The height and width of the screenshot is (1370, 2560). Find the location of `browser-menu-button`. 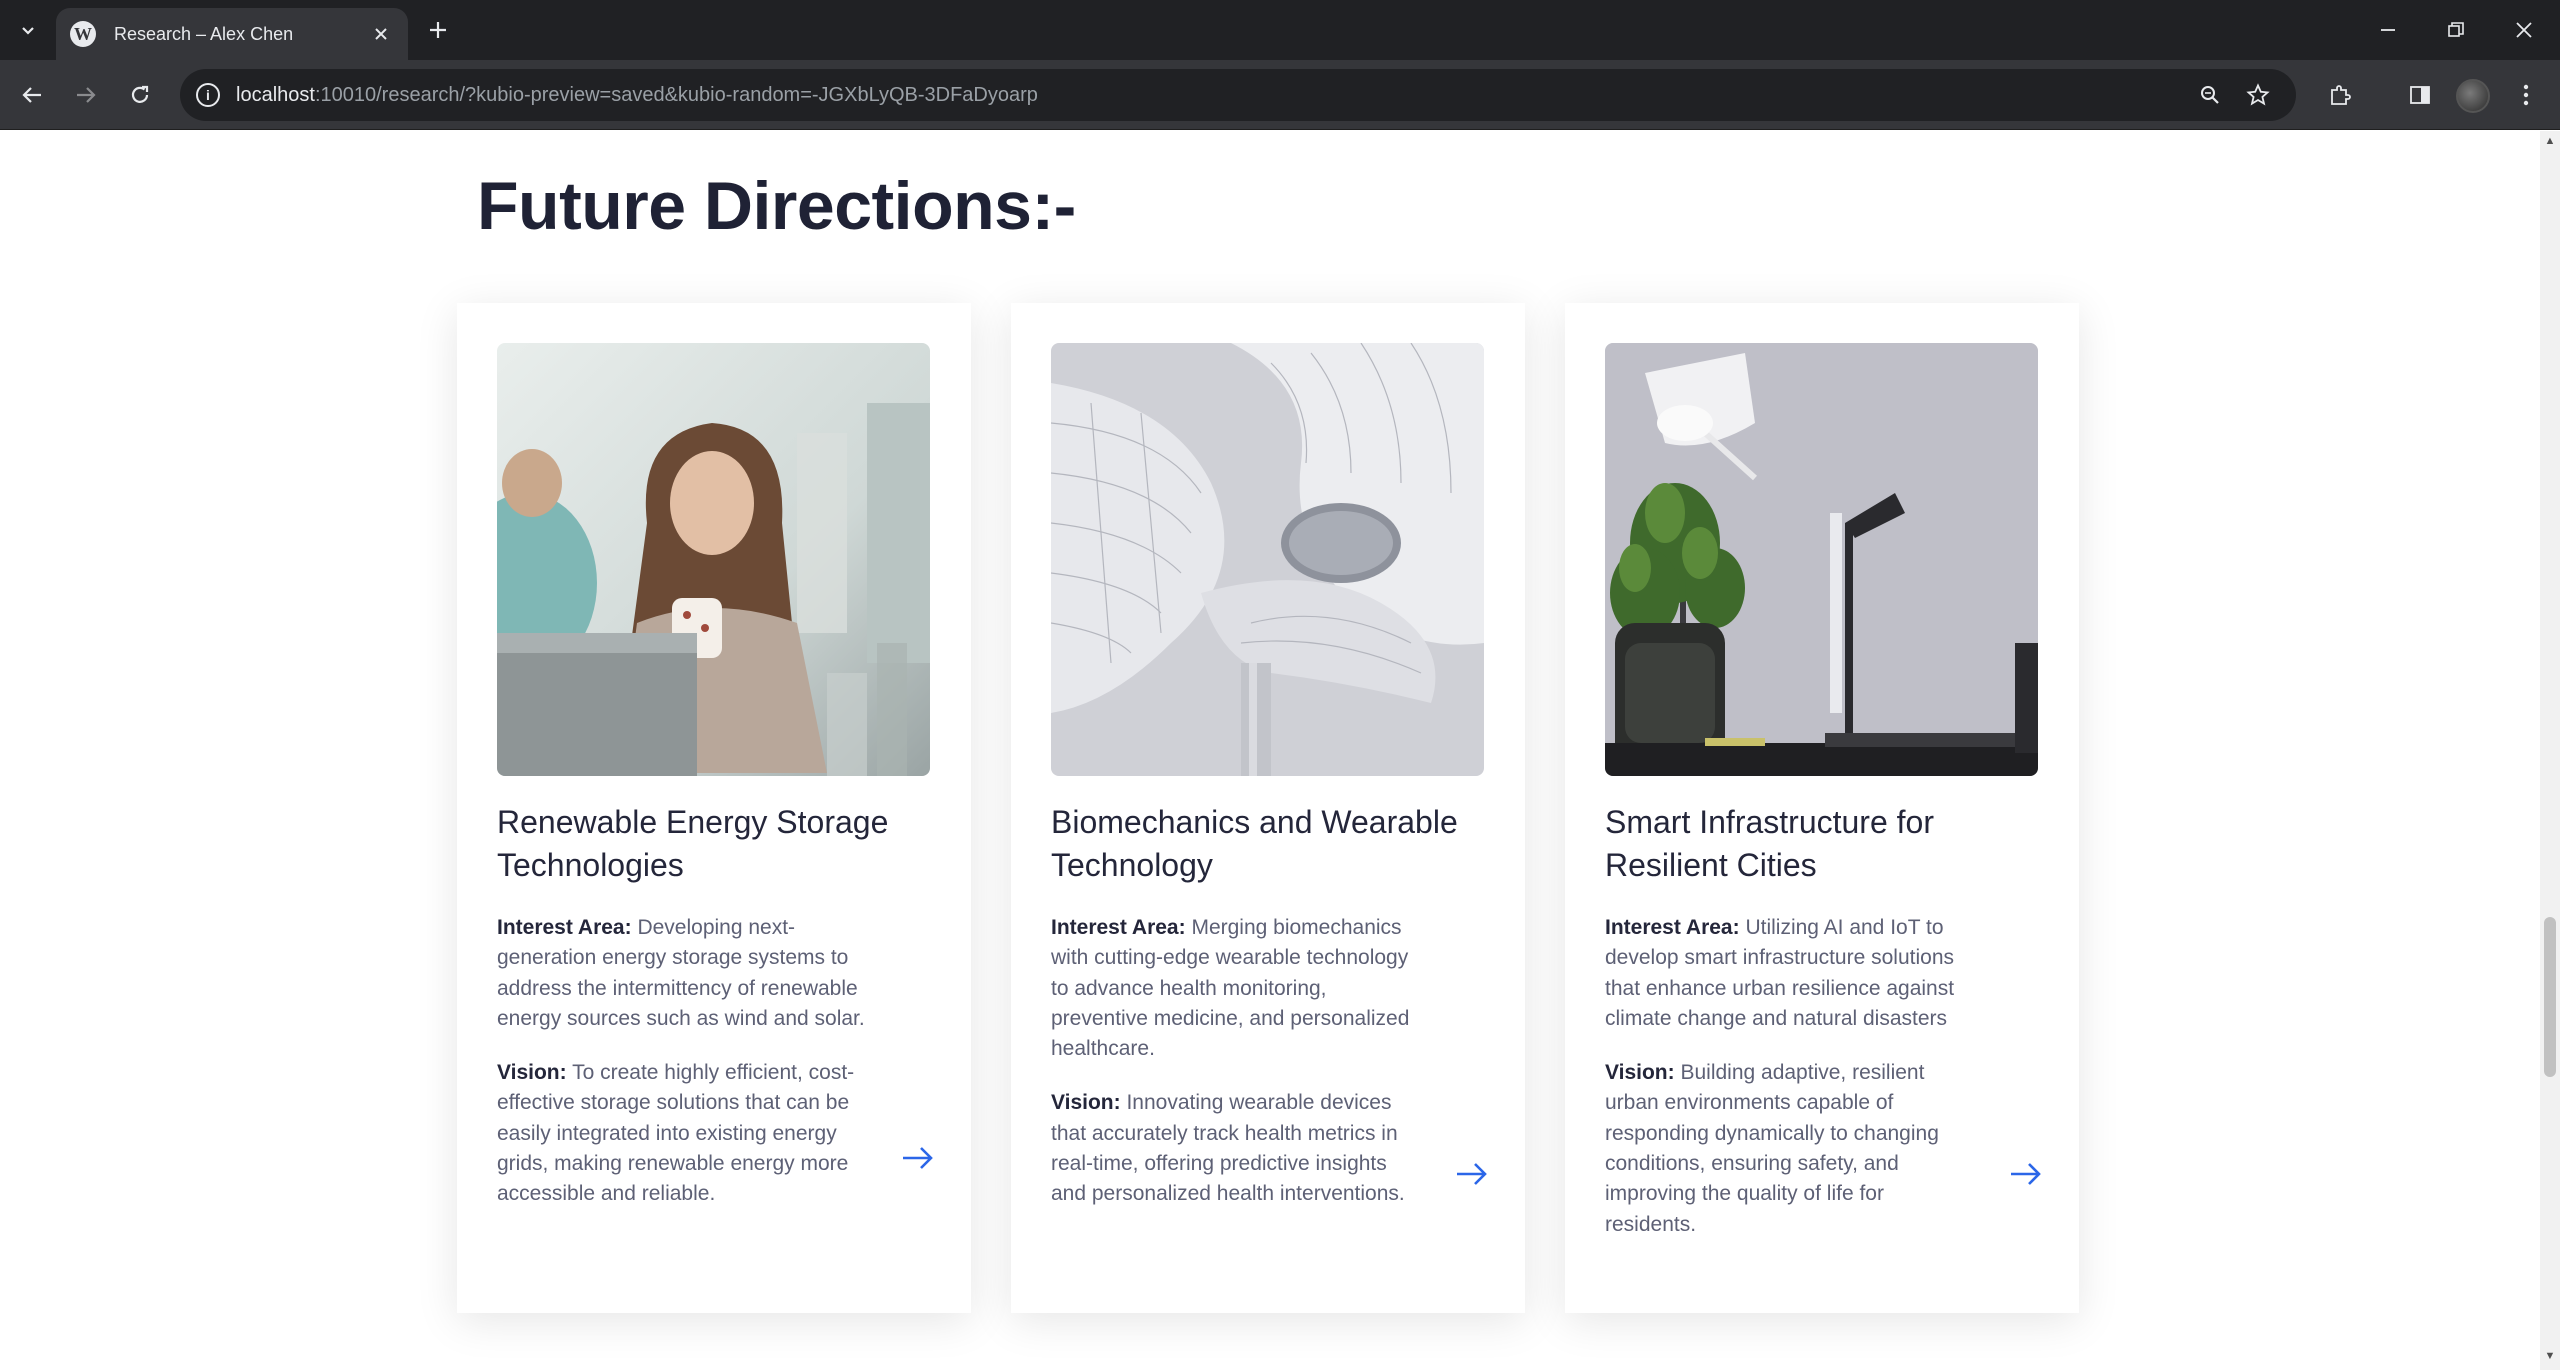

browser-menu-button is located at coordinates (2526, 95).